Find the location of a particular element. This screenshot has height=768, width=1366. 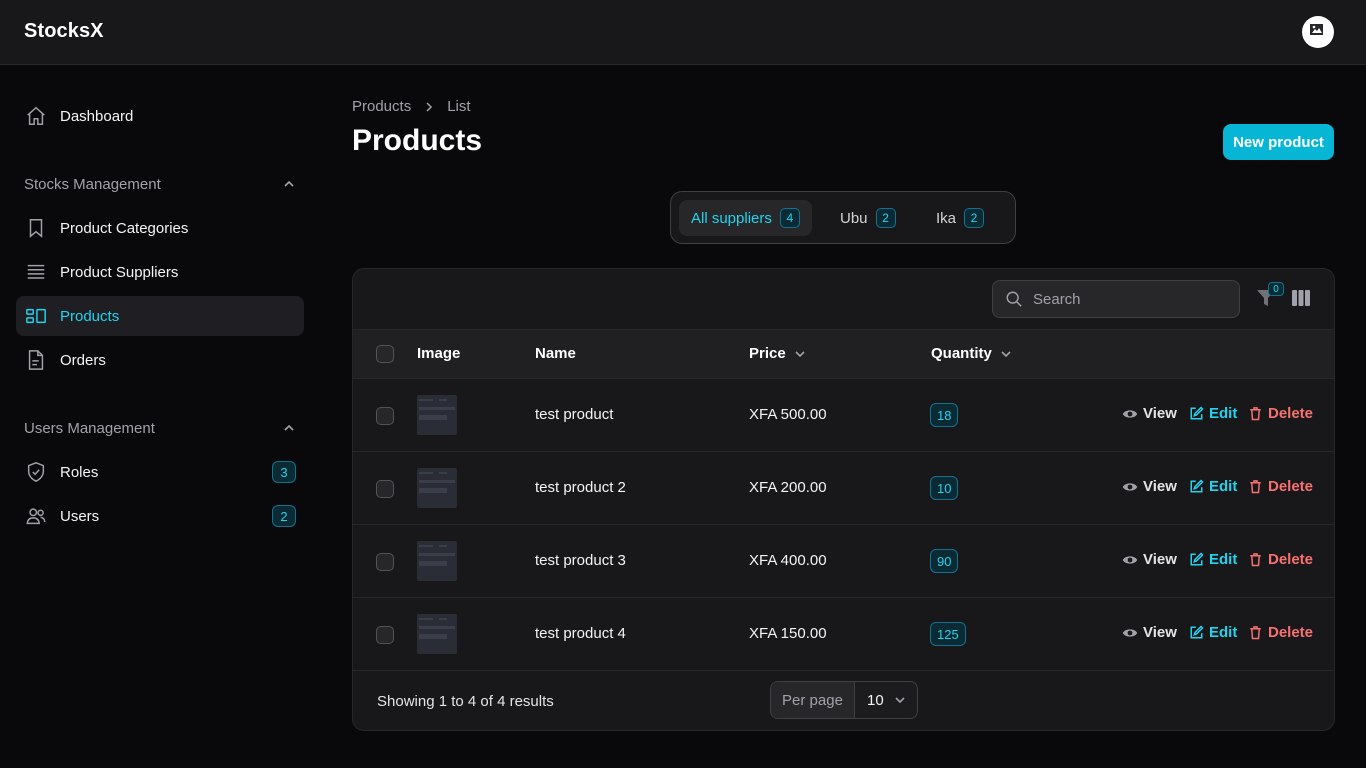

roles-count-badge: 3 is located at coordinates (284, 472).